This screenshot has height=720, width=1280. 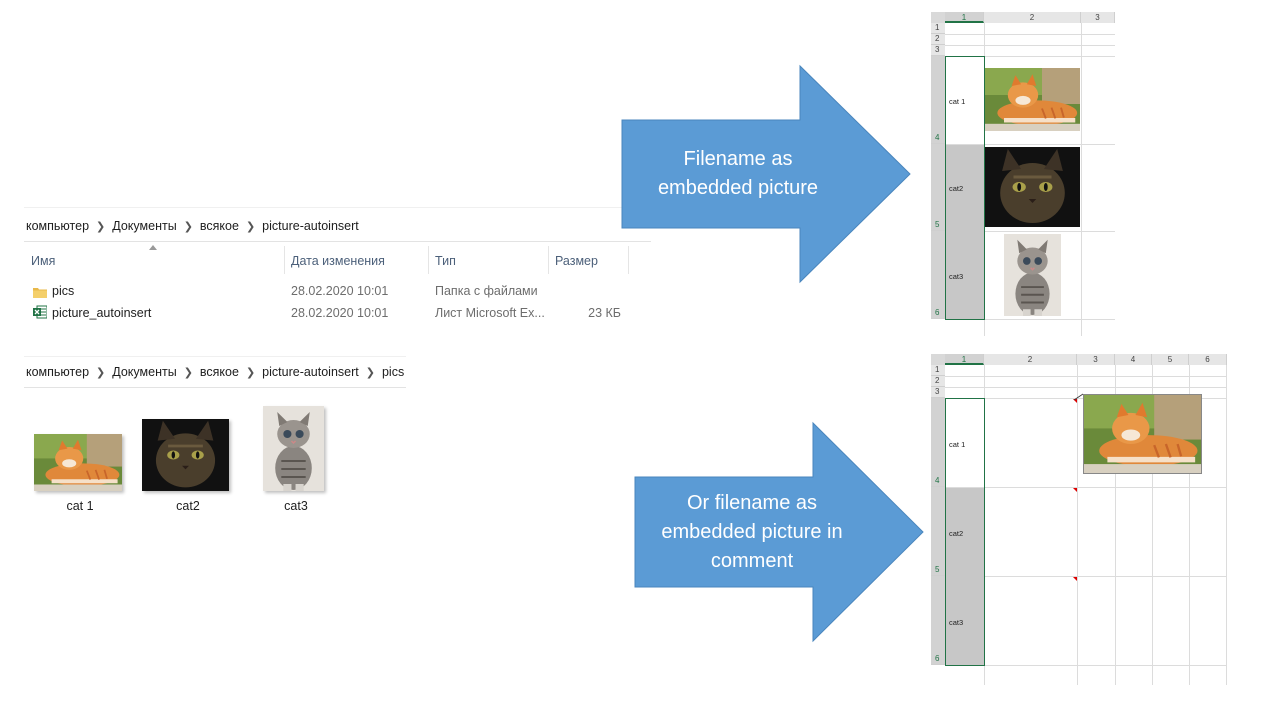 I want to click on column-header-size: Размер, so click(x=576, y=261).